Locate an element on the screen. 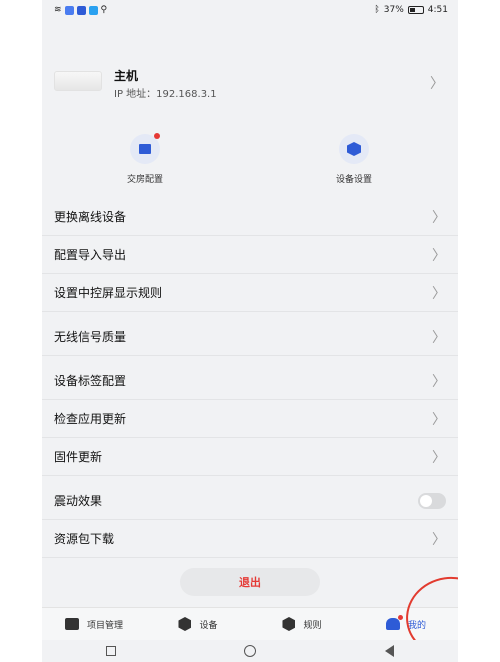 The image size is (500, 662). tab-label: 设备 is located at coordinates (208, 625).